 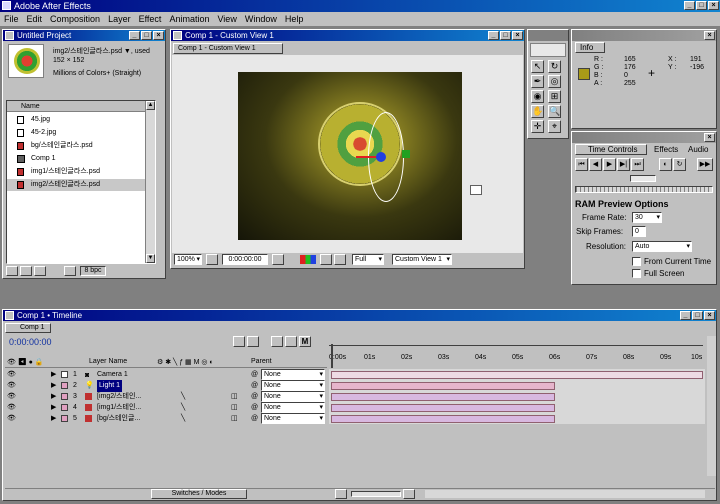 What do you see at coordinates (70, 271) in the screenshot?
I see `trash-icon` at bounding box center [70, 271].